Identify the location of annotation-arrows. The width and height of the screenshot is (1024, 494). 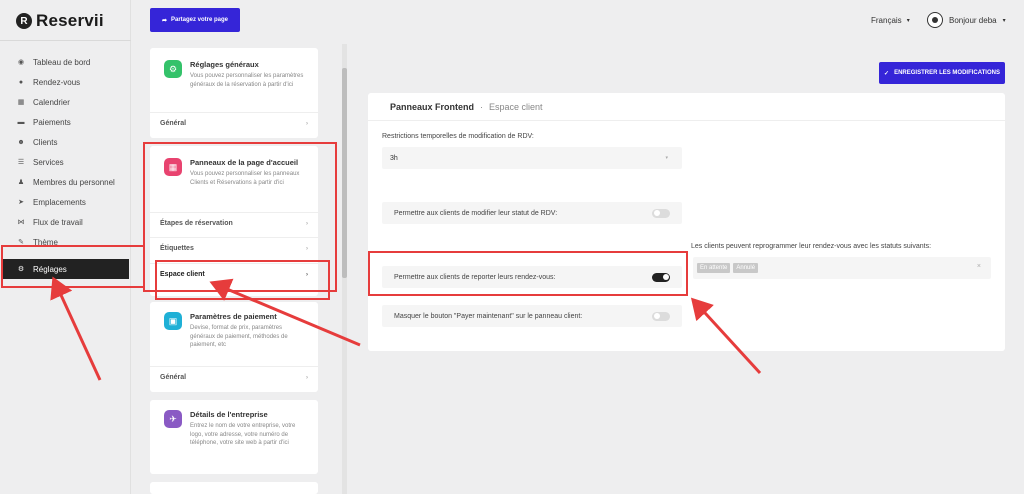
(406, 328).